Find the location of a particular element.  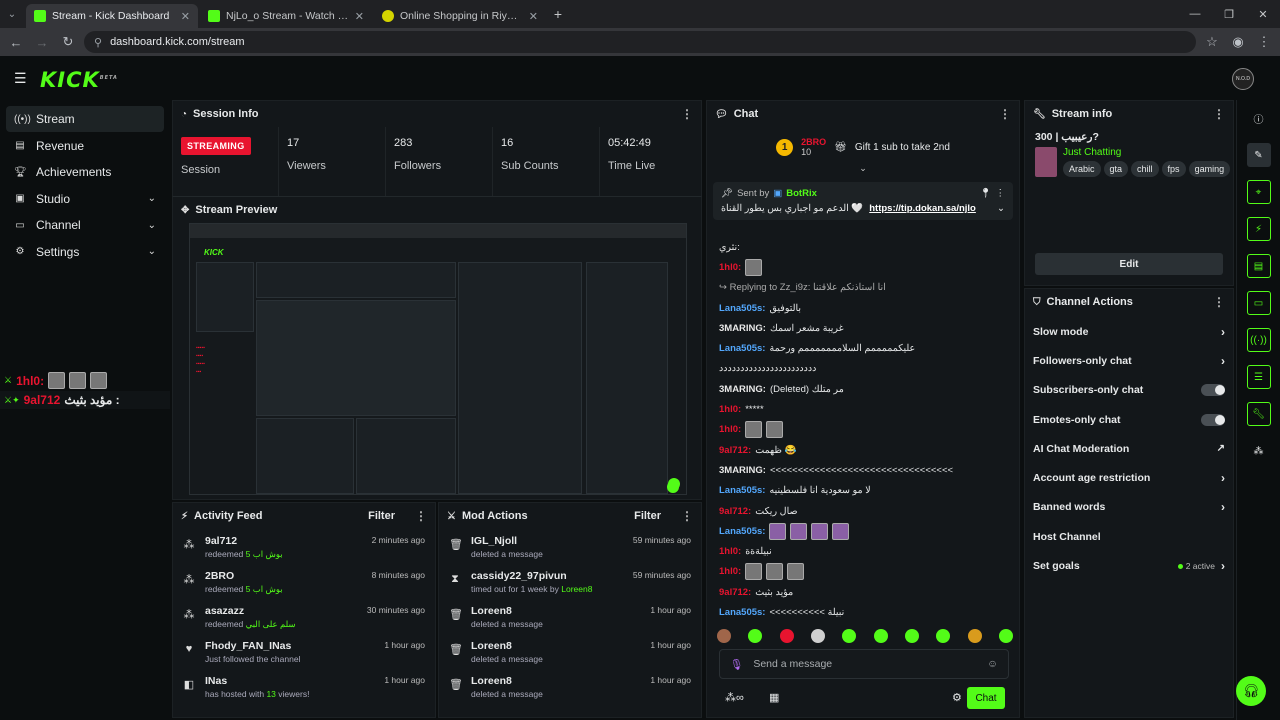

back-icon: ← is located at coordinates (16, 42).